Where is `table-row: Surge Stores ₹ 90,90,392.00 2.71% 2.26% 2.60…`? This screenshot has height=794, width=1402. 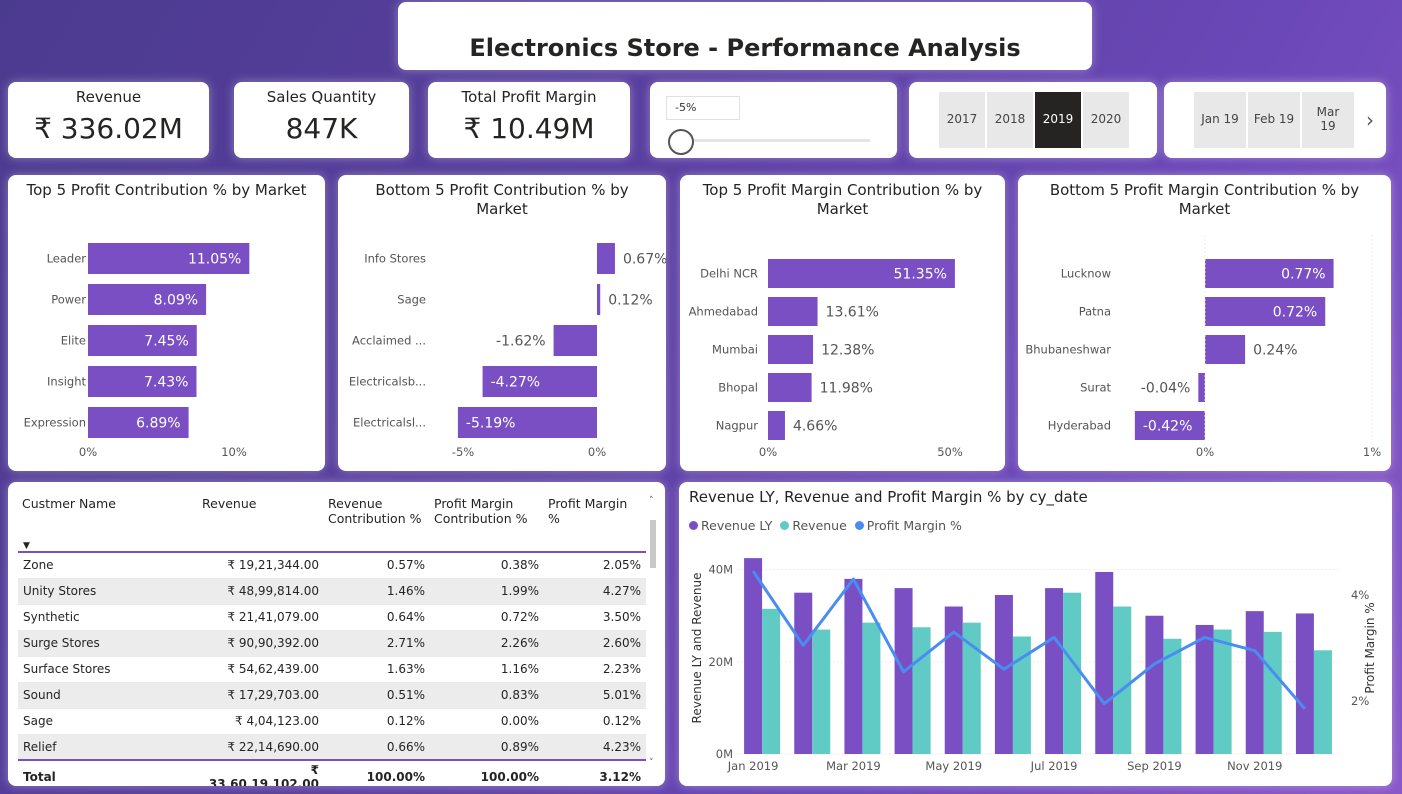 table-row: Surge Stores ₹ 90,90,392.00 2.71% 2.26% 2.60… is located at coordinates (332, 643).